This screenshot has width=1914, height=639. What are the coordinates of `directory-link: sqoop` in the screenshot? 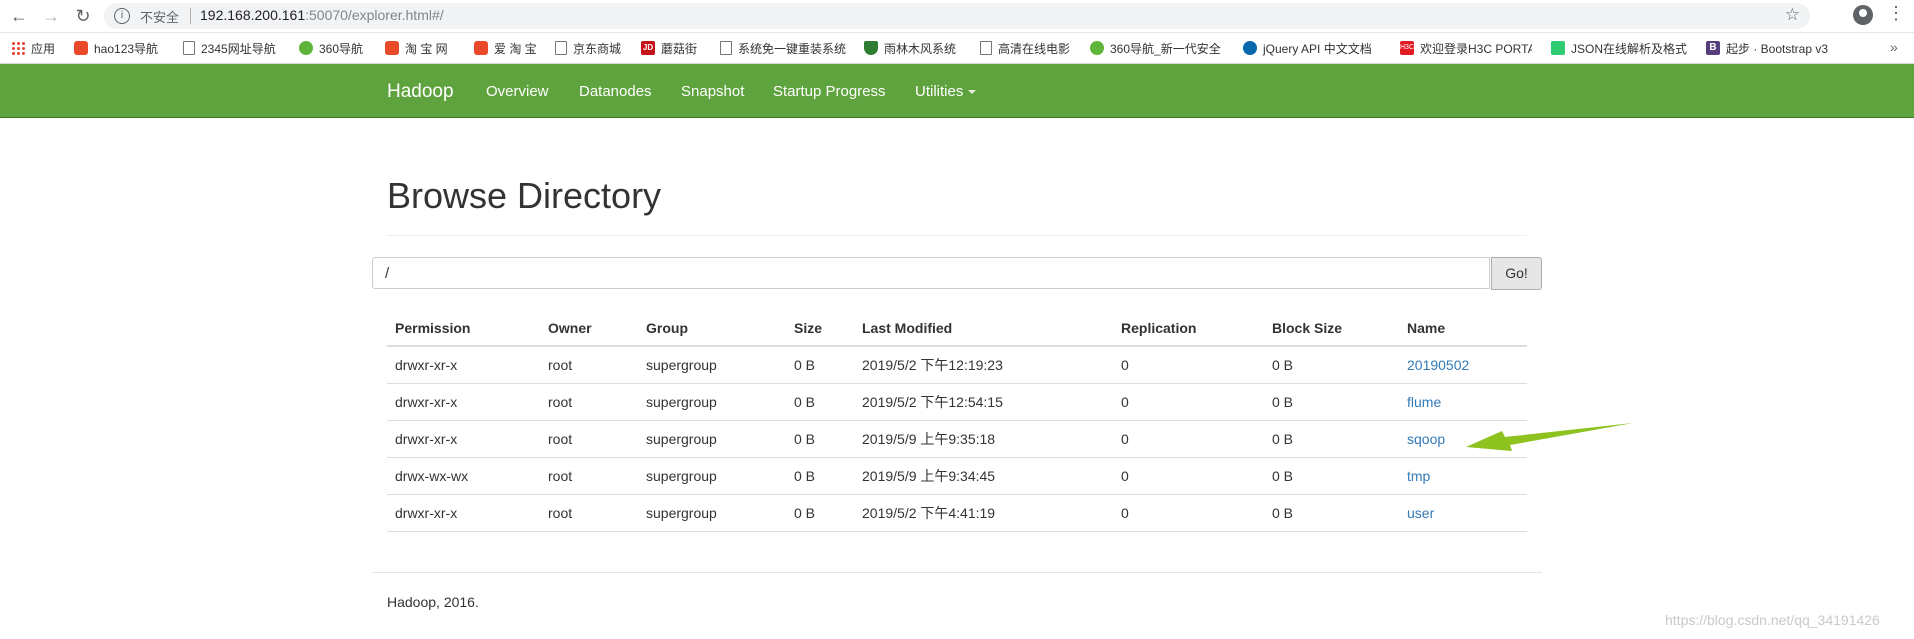 It's located at (1426, 439).